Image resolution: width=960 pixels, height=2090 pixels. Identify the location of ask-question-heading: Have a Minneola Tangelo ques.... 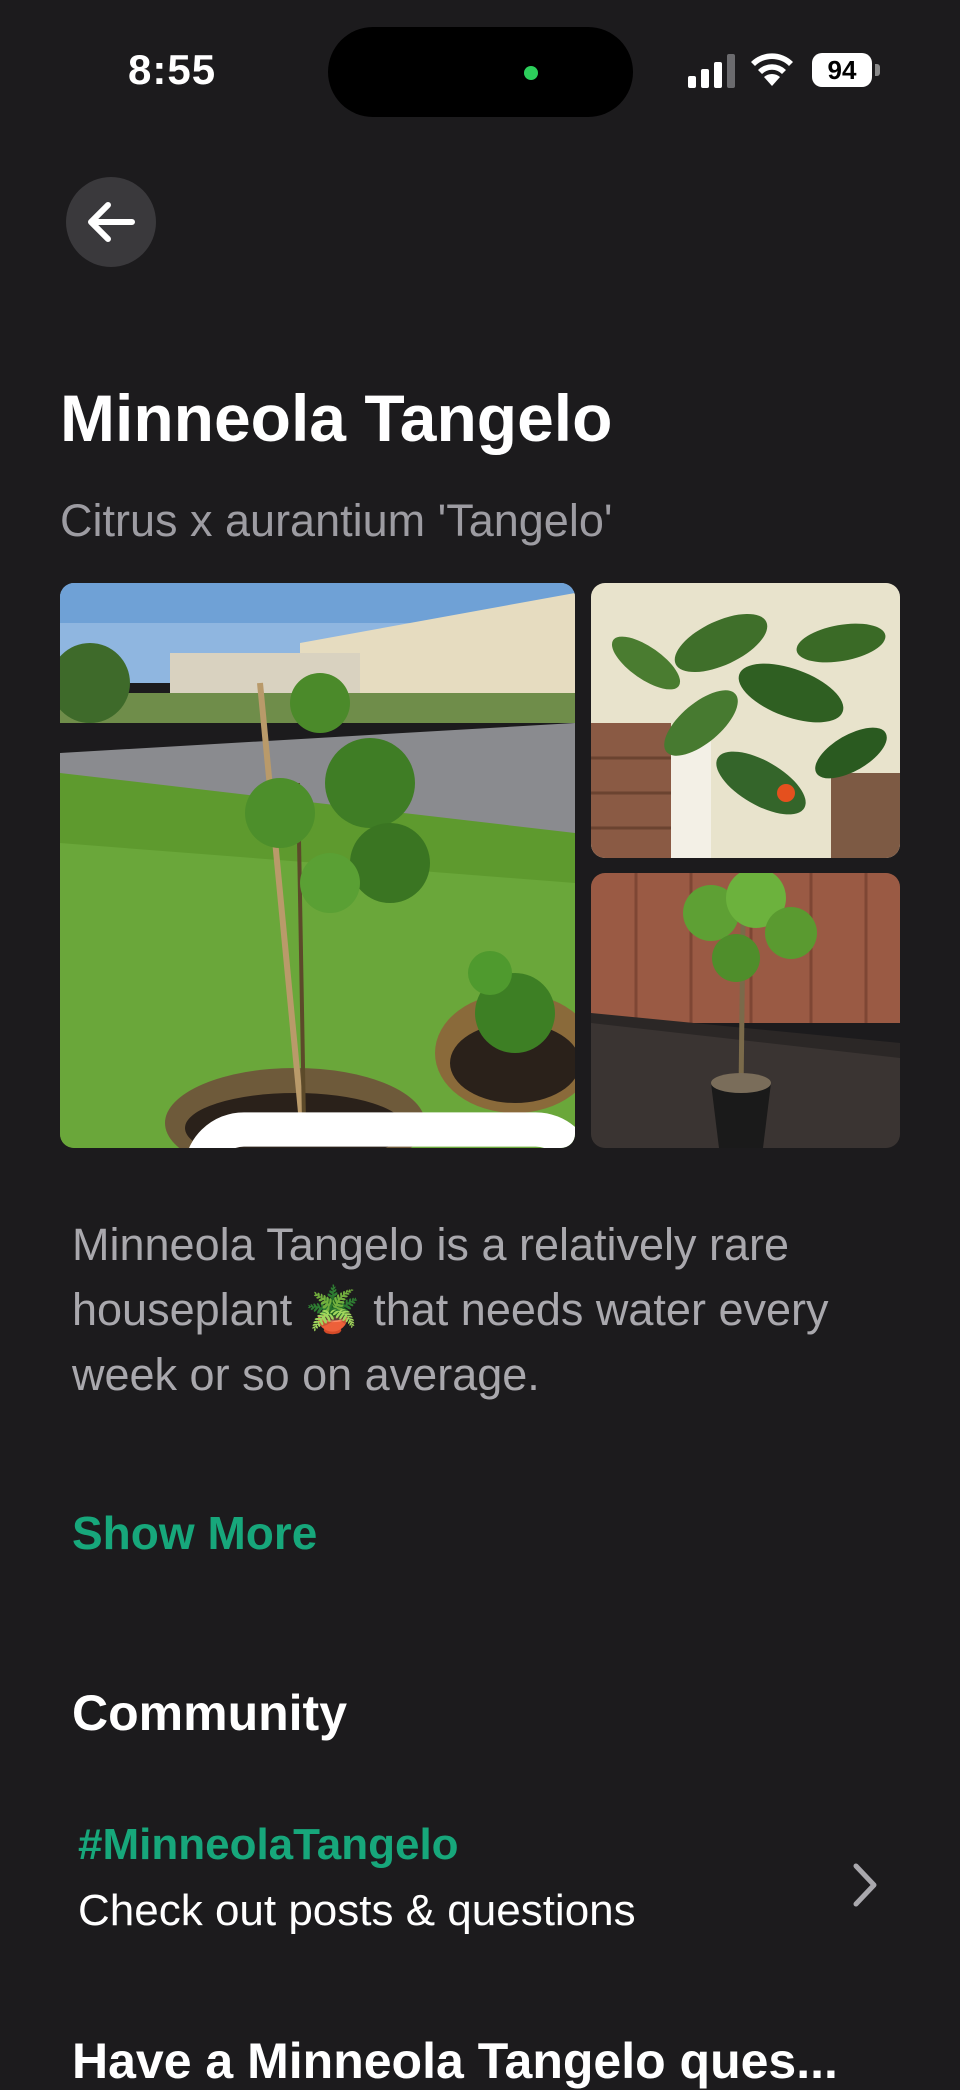
(455, 2061).